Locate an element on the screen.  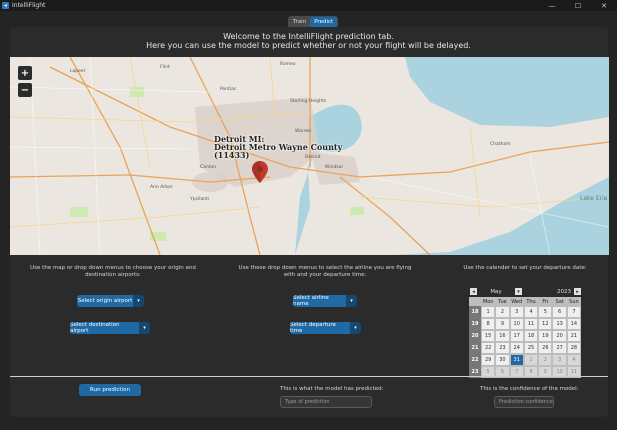
window-title: IntelliFlight is located at coordinates (29, 5).